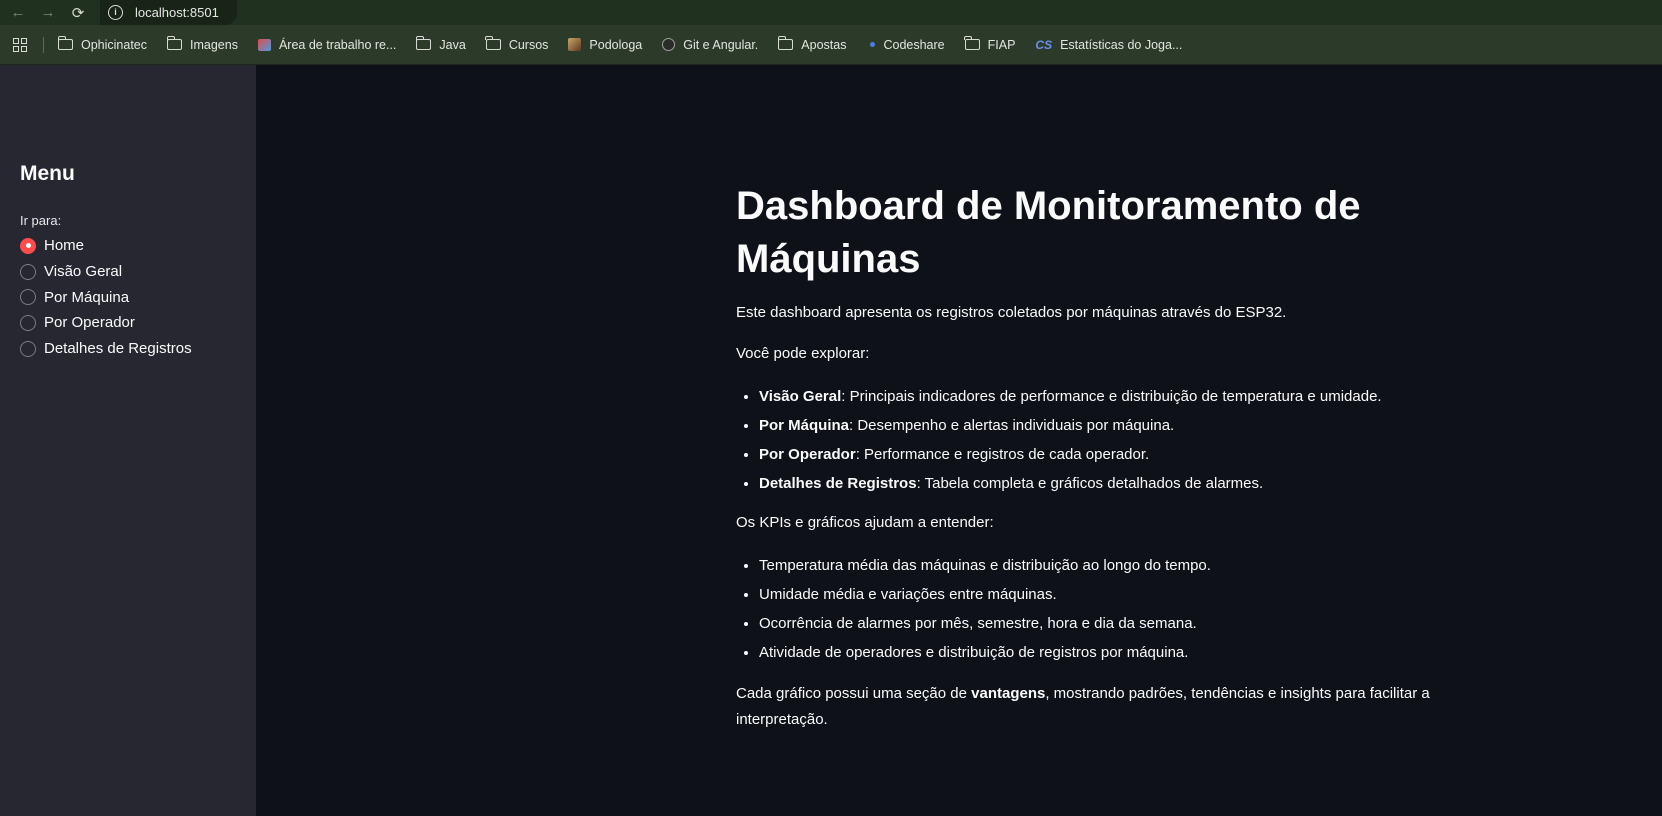 The width and height of the screenshot is (1662, 816). I want to click on bookmark-imagens: Imagens, so click(202, 44).